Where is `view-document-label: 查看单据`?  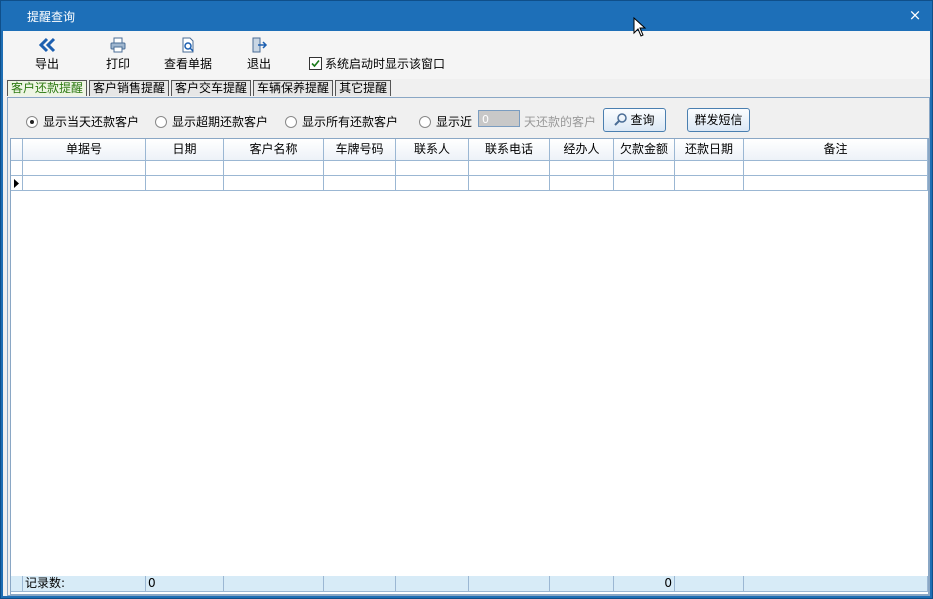
view-document-label: 查看单据 is located at coordinates (187, 64).